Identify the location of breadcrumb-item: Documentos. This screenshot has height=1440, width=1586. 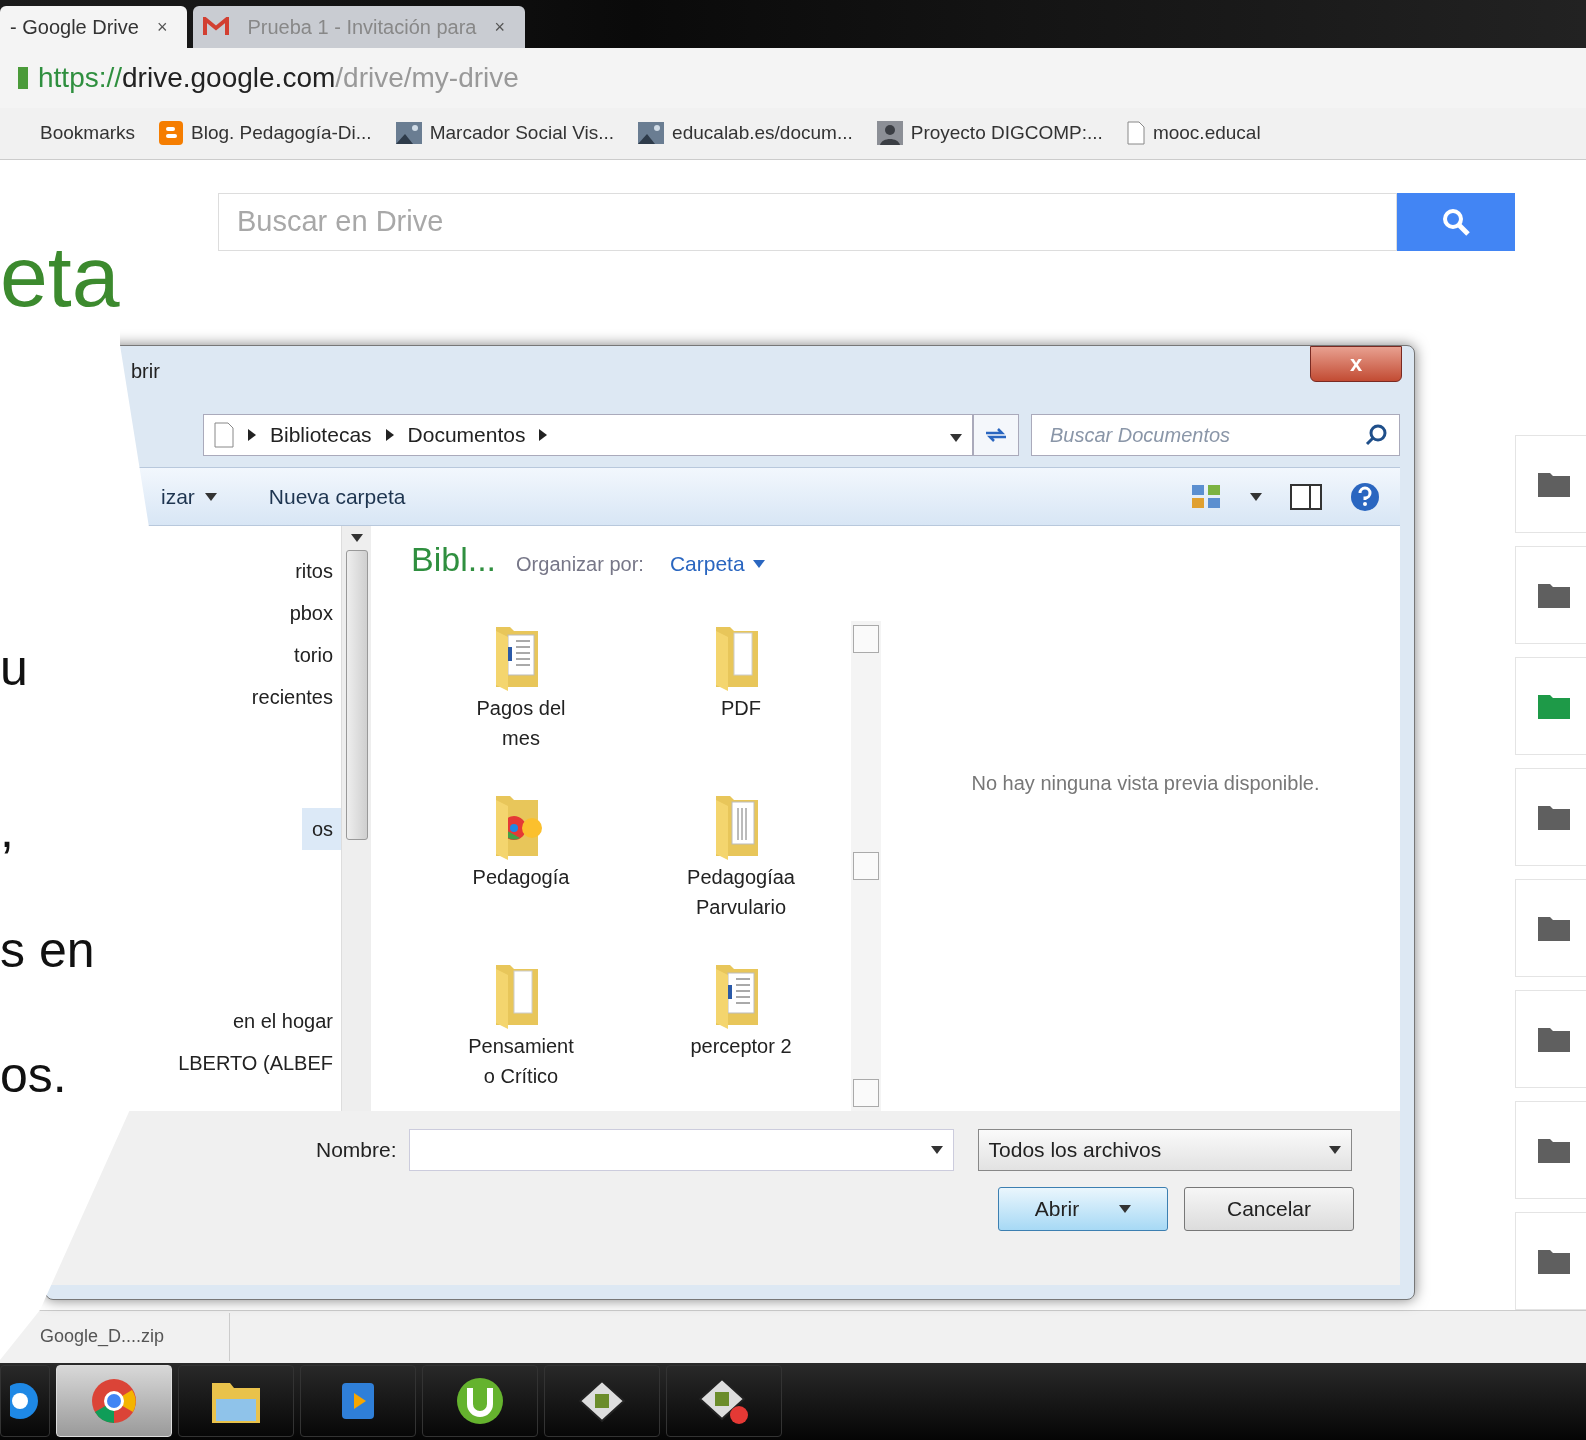
(466, 435).